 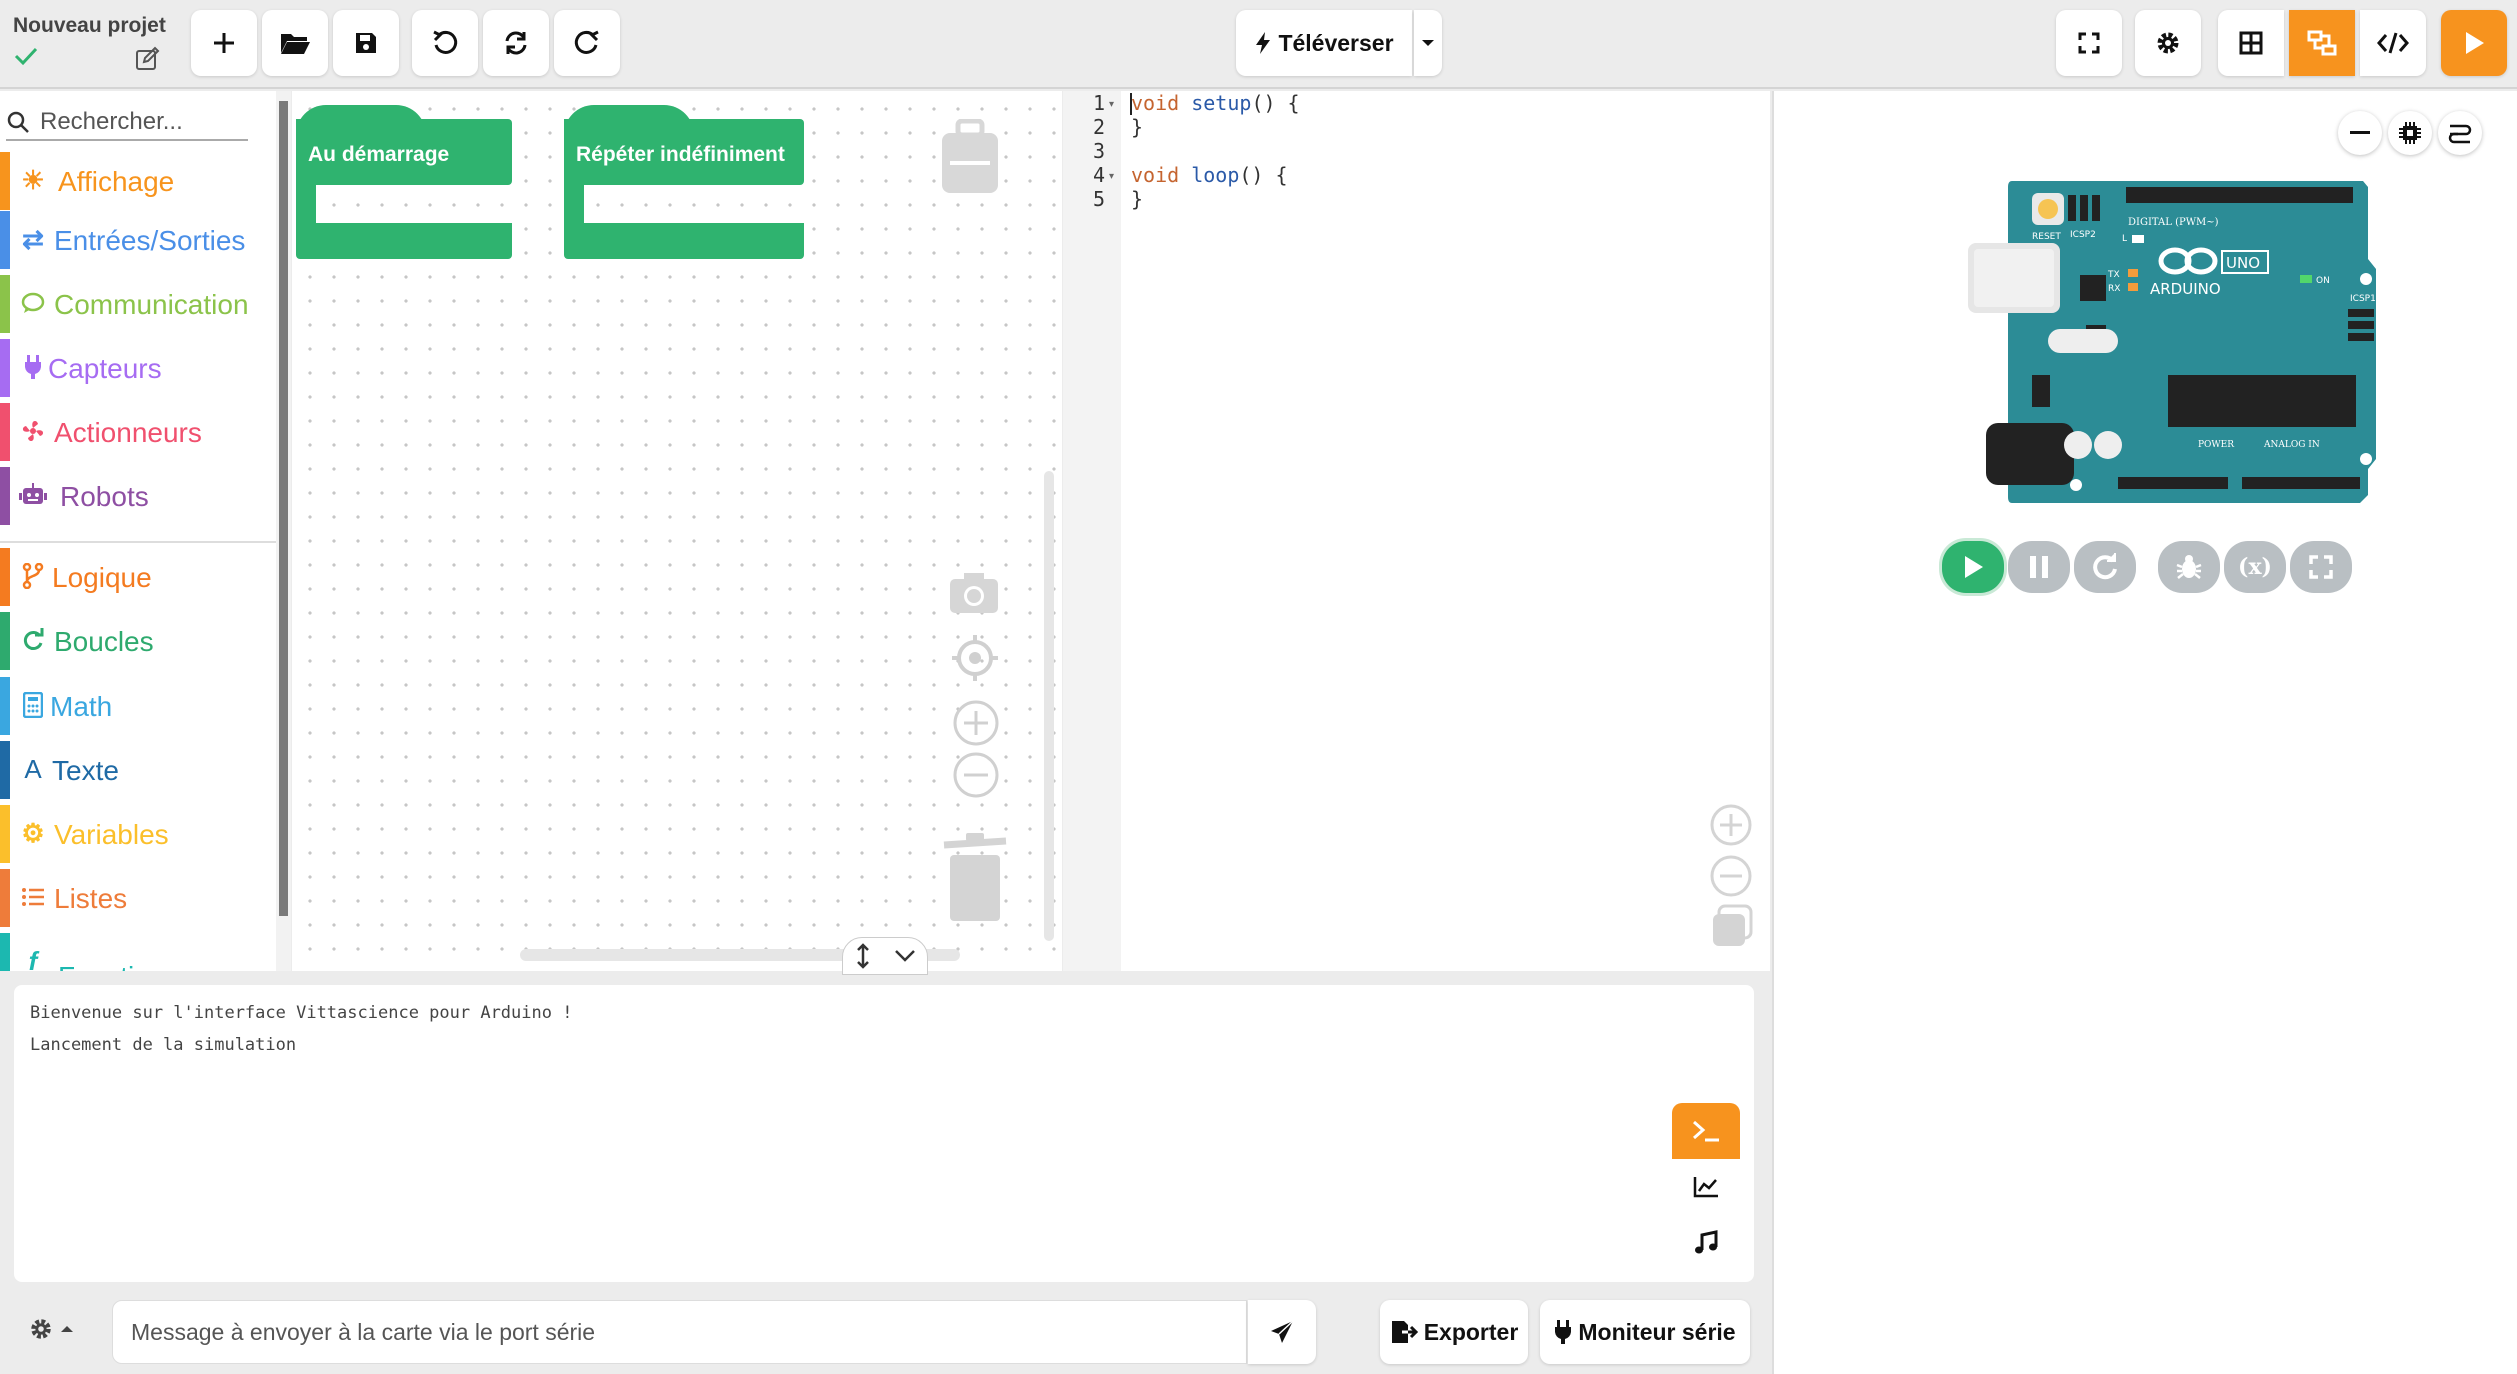 What do you see at coordinates (975, 660) in the screenshot?
I see `recenter-icon` at bounding box center [975, 660].